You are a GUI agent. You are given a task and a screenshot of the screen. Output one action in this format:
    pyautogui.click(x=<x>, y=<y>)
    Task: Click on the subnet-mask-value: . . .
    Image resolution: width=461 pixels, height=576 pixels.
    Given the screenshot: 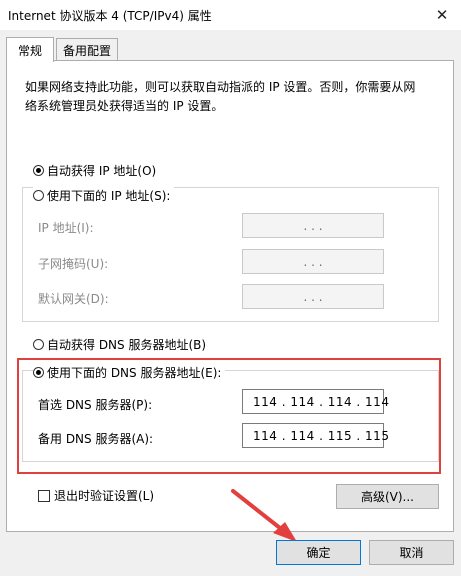 What is the action you would take?
    pyautogui.click(x=313, y=261)
    